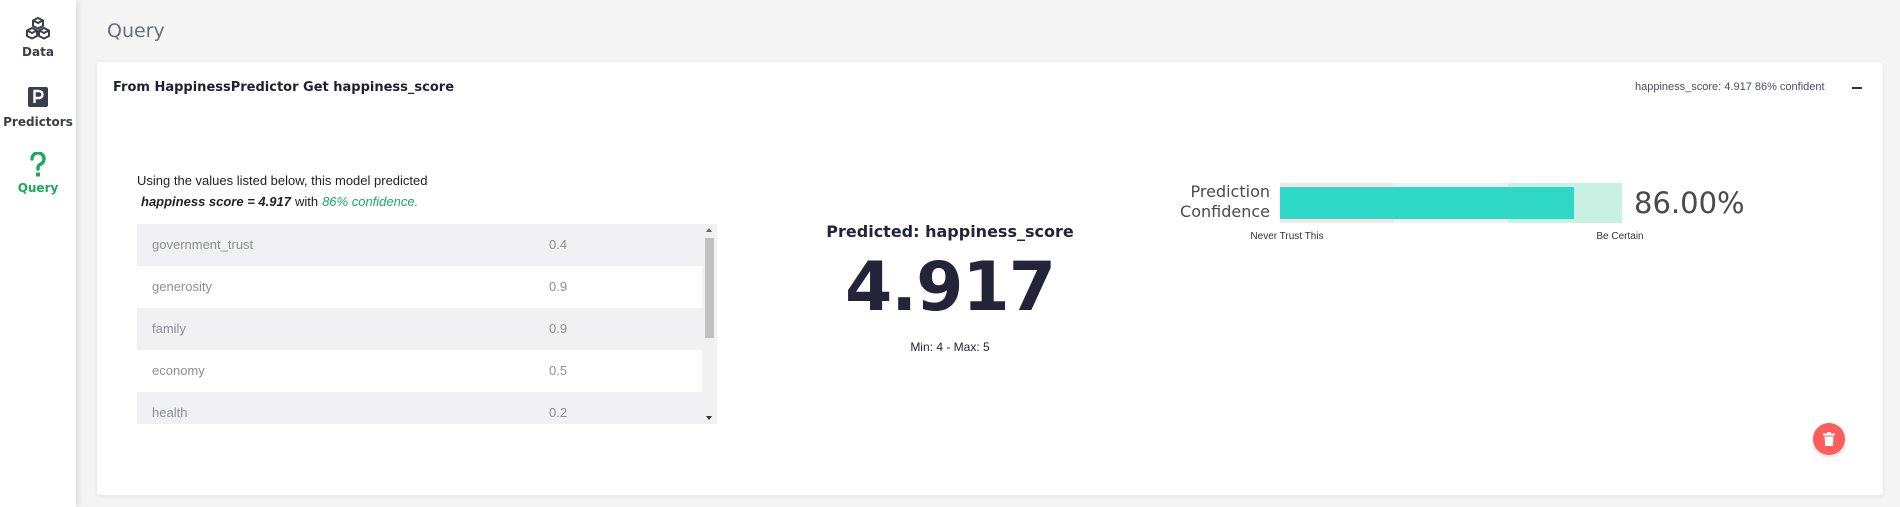 This screenshot has width=1900, height=507. What do you see at coordinates (203, 244) in the screenshot?
I see `input-name: government_trust` at bounding box center [203, 244].